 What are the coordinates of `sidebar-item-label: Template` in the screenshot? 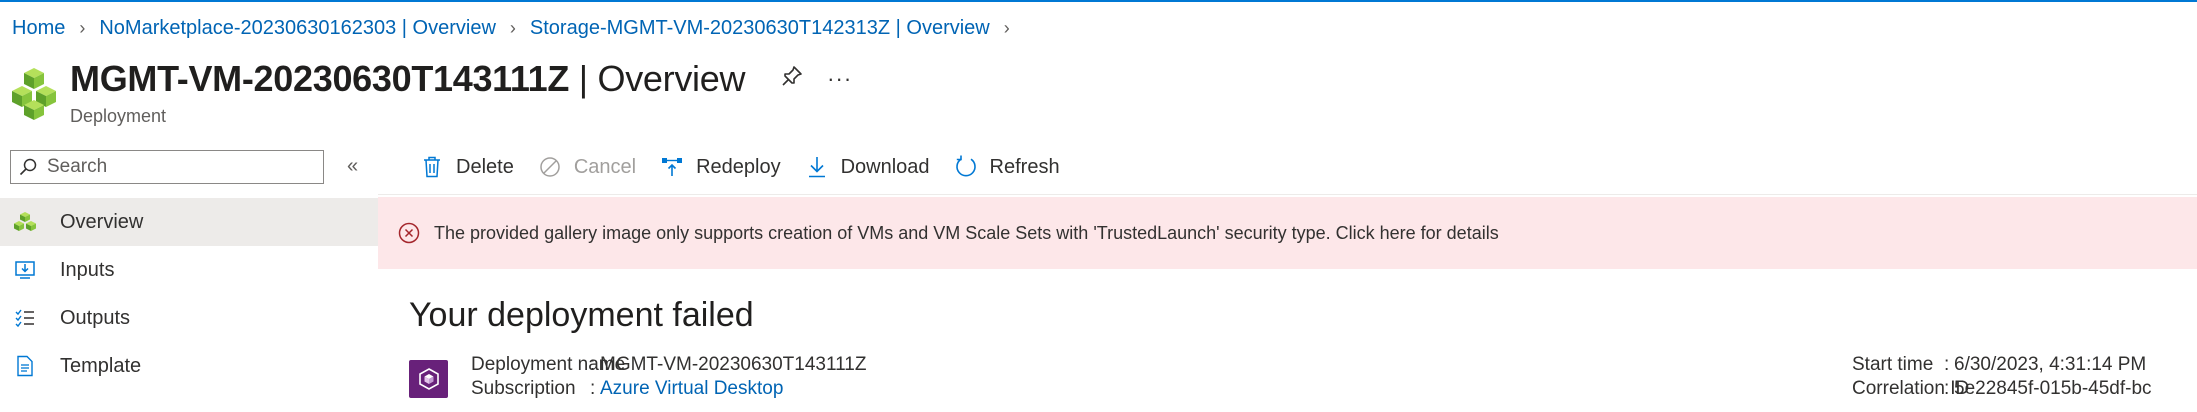 It's located at (101, 365).